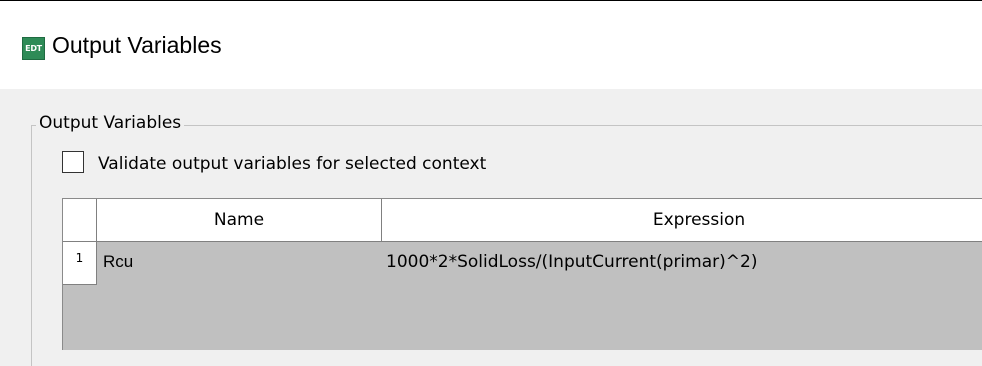  What do you see at coordinates (80, 263) in the screenshot?
I see `row-number: 1` at bounding box center [80, 263].